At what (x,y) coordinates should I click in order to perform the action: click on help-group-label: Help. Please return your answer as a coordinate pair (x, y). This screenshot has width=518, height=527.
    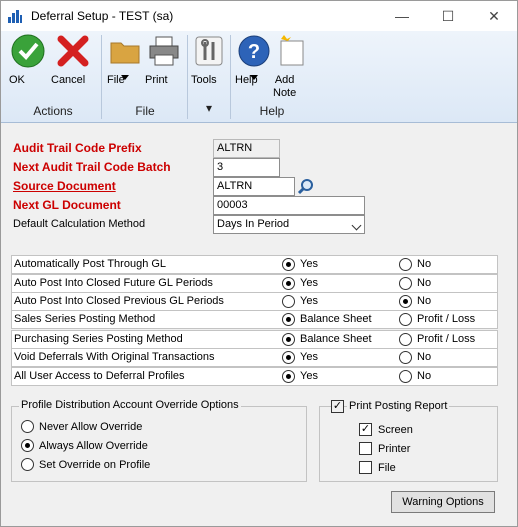
    Looking at the image, I should click on (272, 111).